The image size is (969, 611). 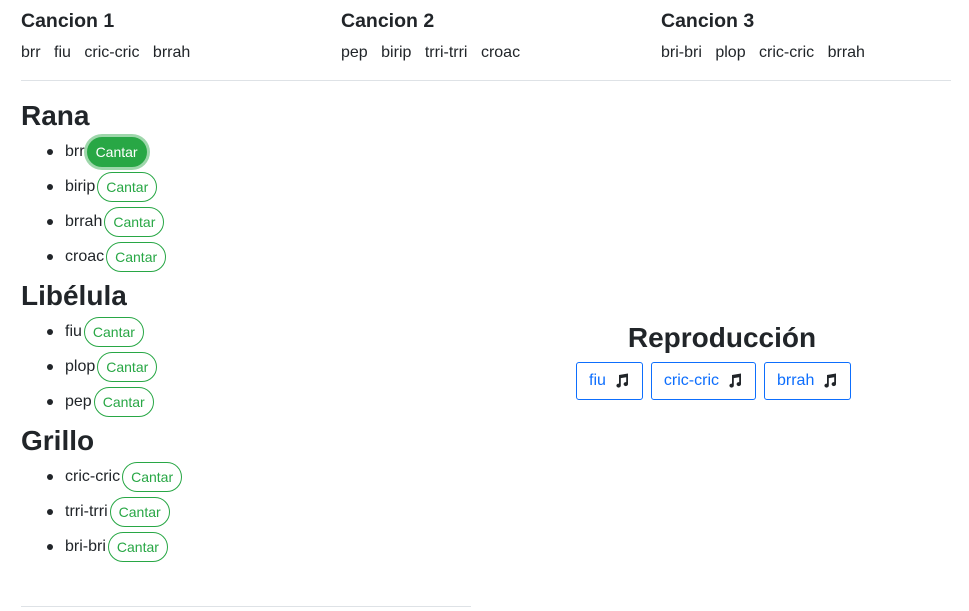 I want to click on sound-item: trri-trri Cantar, so click(x=254, y=511).